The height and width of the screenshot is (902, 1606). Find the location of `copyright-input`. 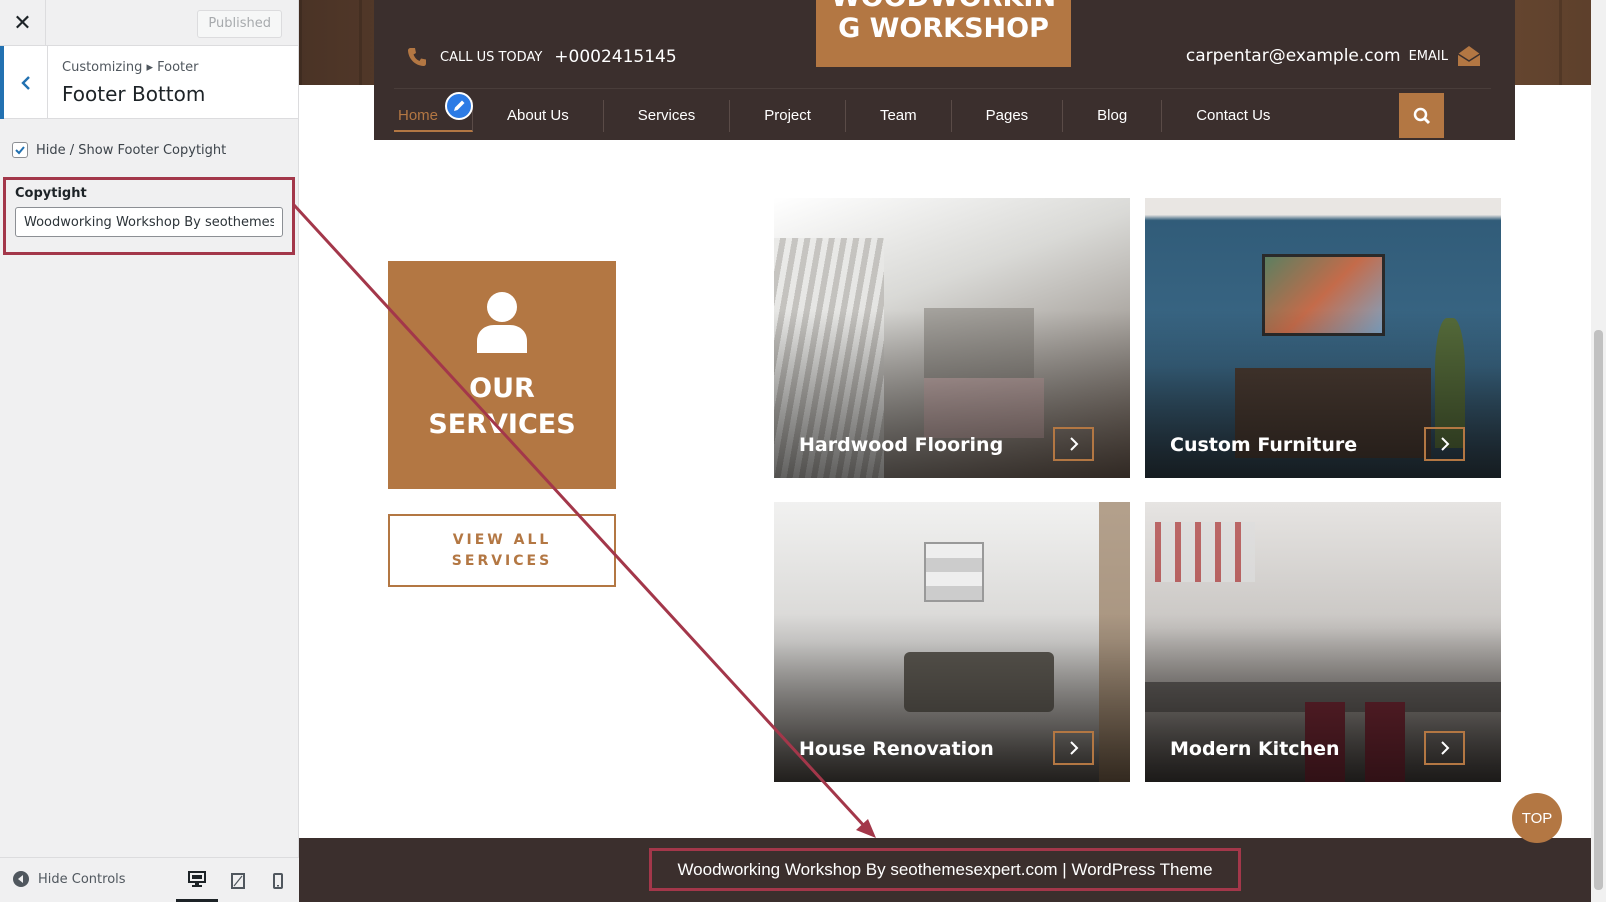

copyright-input is located at coordinates (149, 222).